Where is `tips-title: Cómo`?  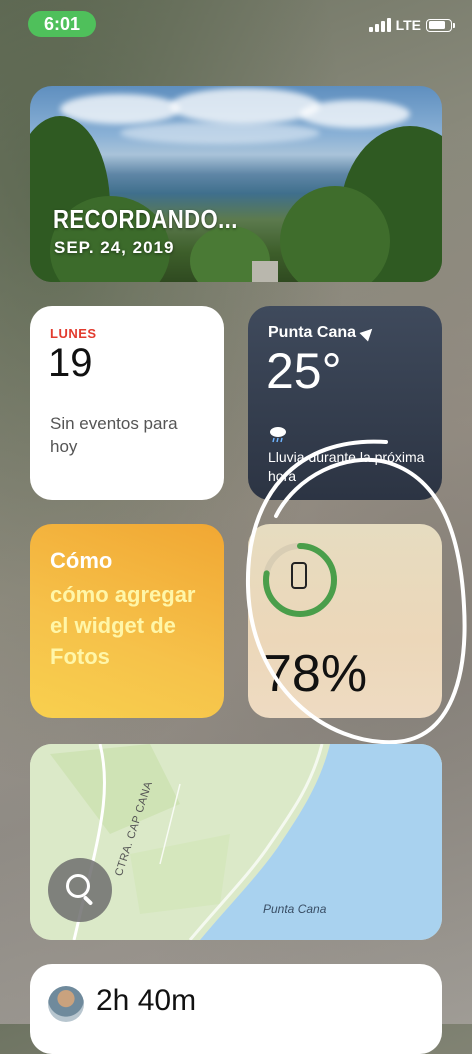 tips-title: Cómo is located at coordinates (81, 560).